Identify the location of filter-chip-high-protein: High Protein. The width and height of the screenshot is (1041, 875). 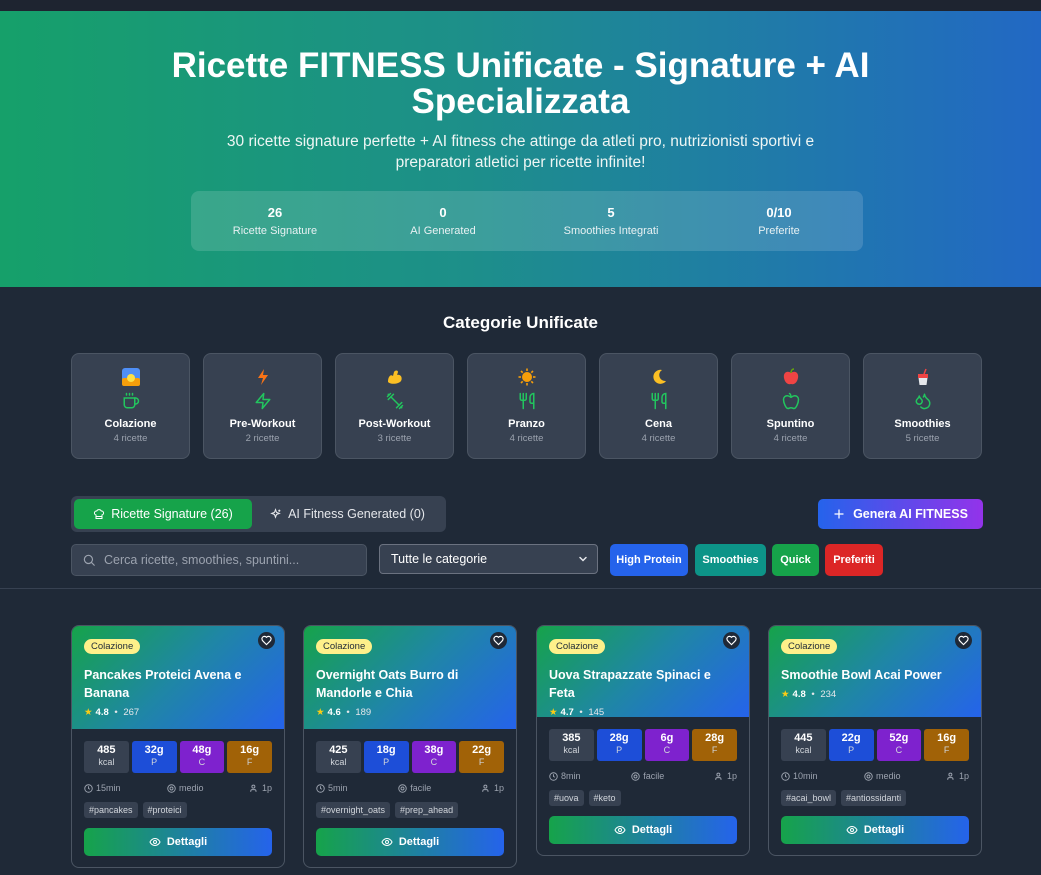
(649, 560).